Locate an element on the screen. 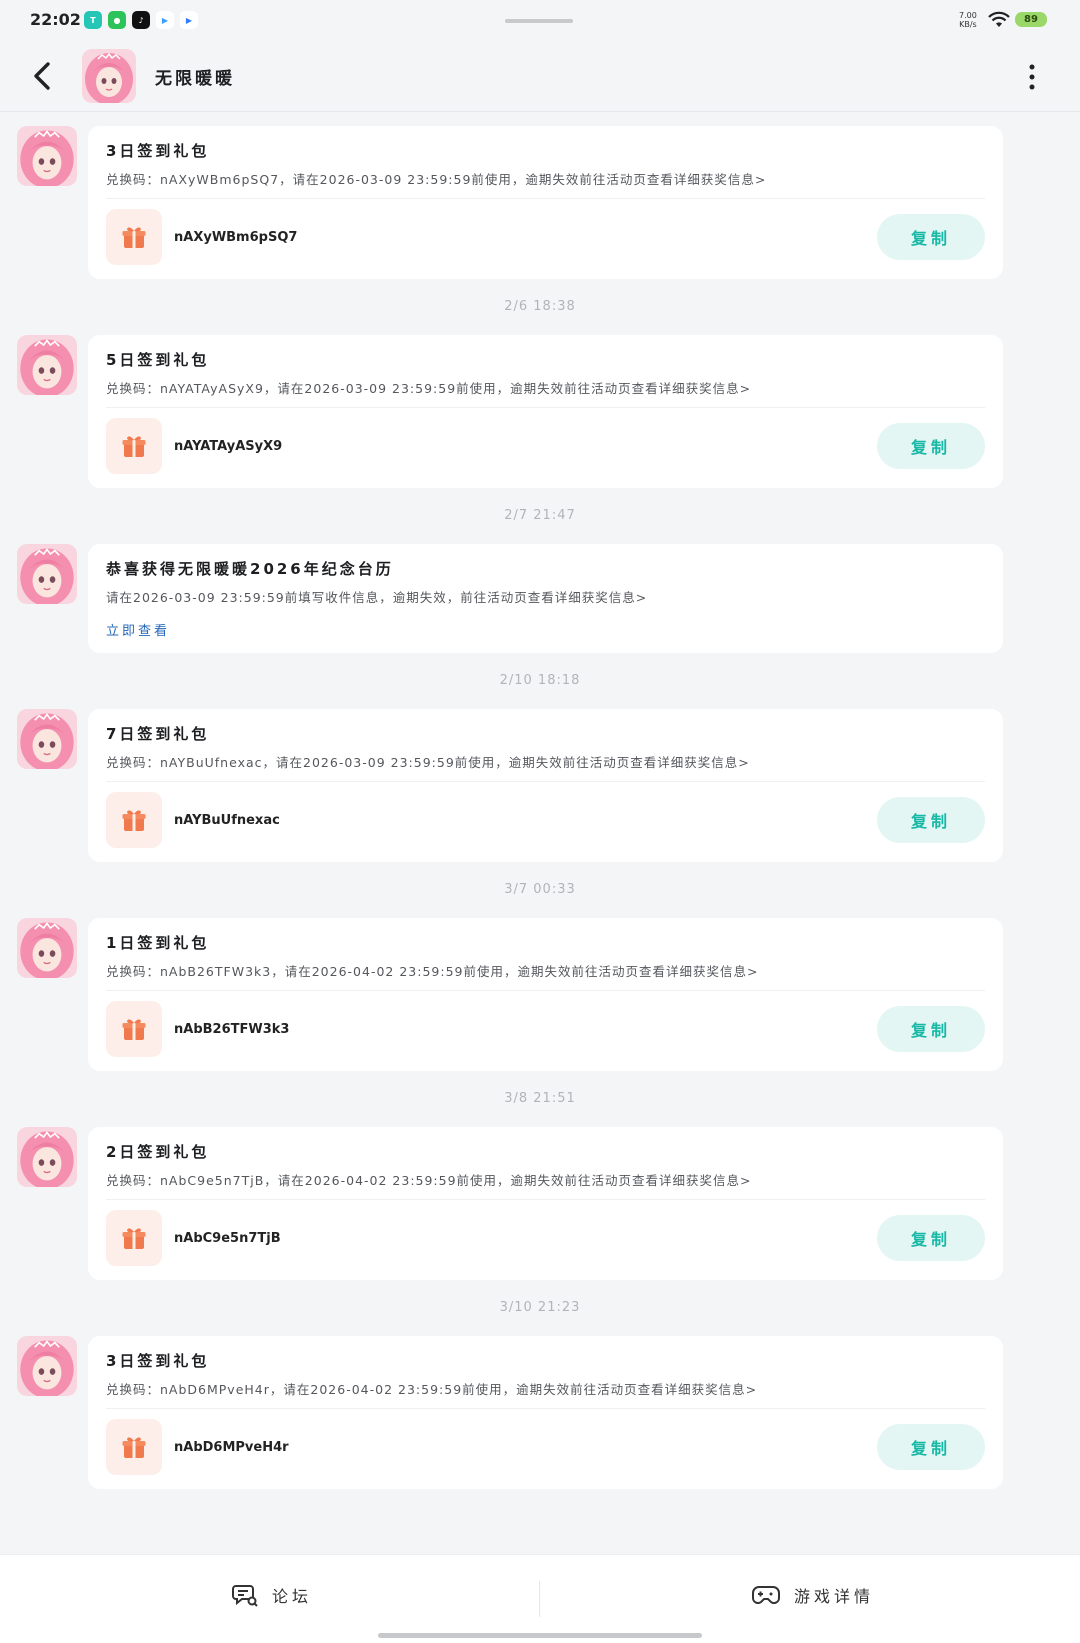 The height and width of the screenshot is (1643, 1080). message-timestamp: 3/8 21:51 is located at coordinates (540, 1098).